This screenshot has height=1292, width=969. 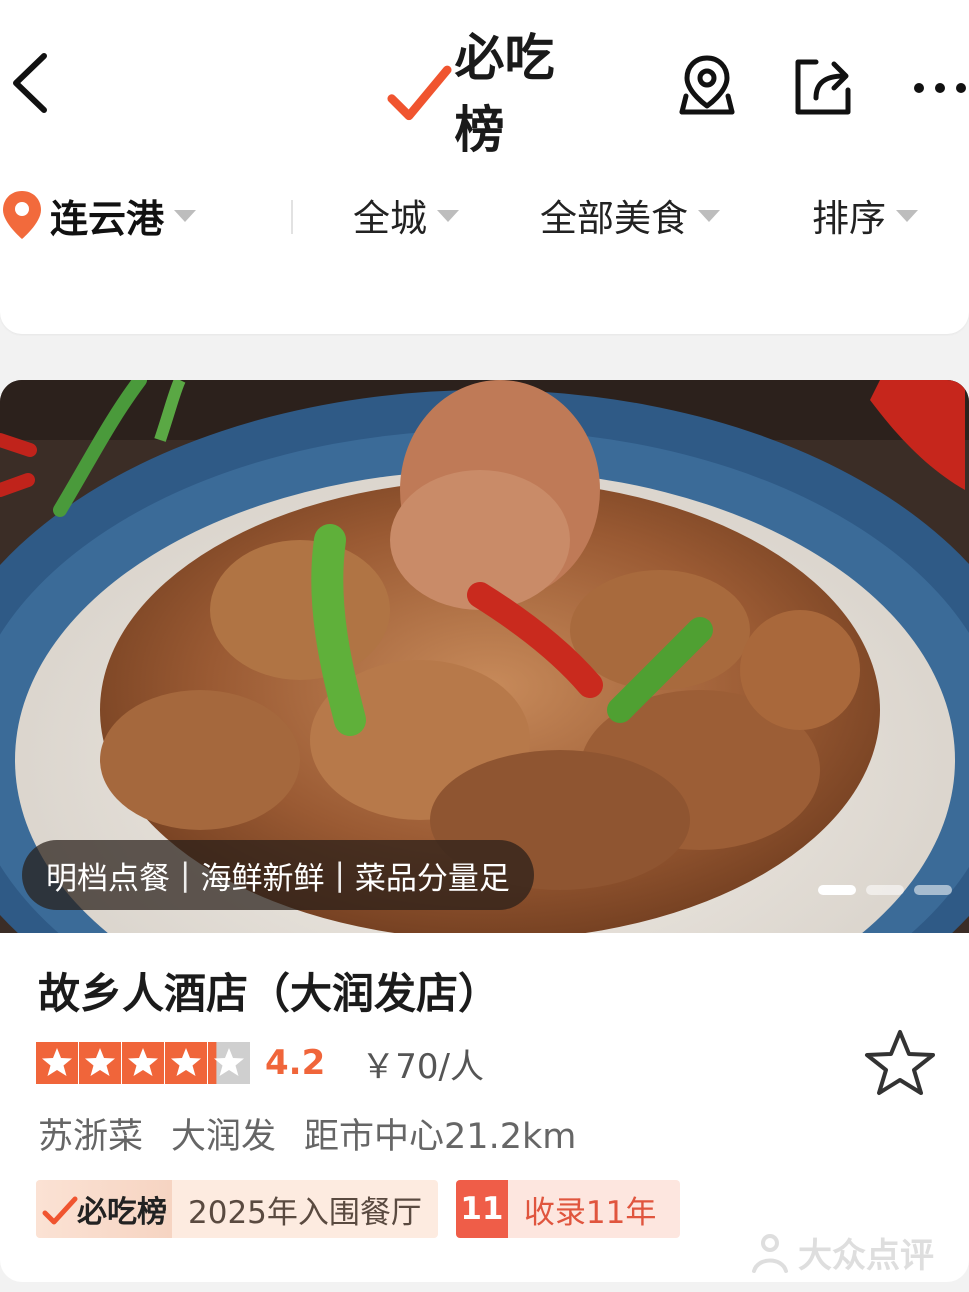 I want to click on badge-logo: 必吃榜, so click(x=104, y=1209).